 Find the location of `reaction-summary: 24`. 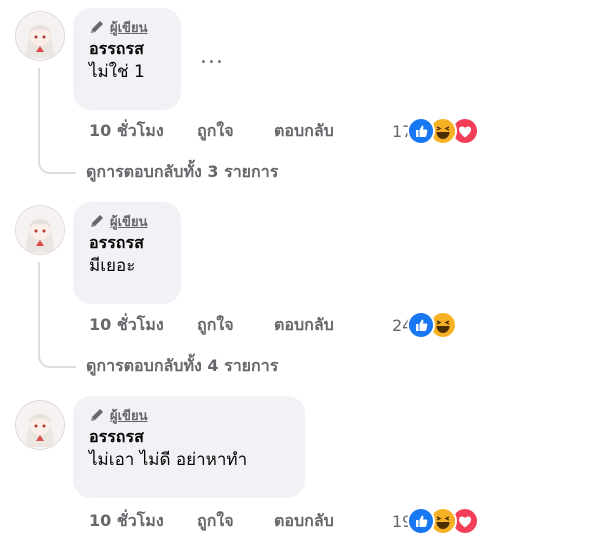

reaction-summary: 24 is located at coordinates (425, 325).